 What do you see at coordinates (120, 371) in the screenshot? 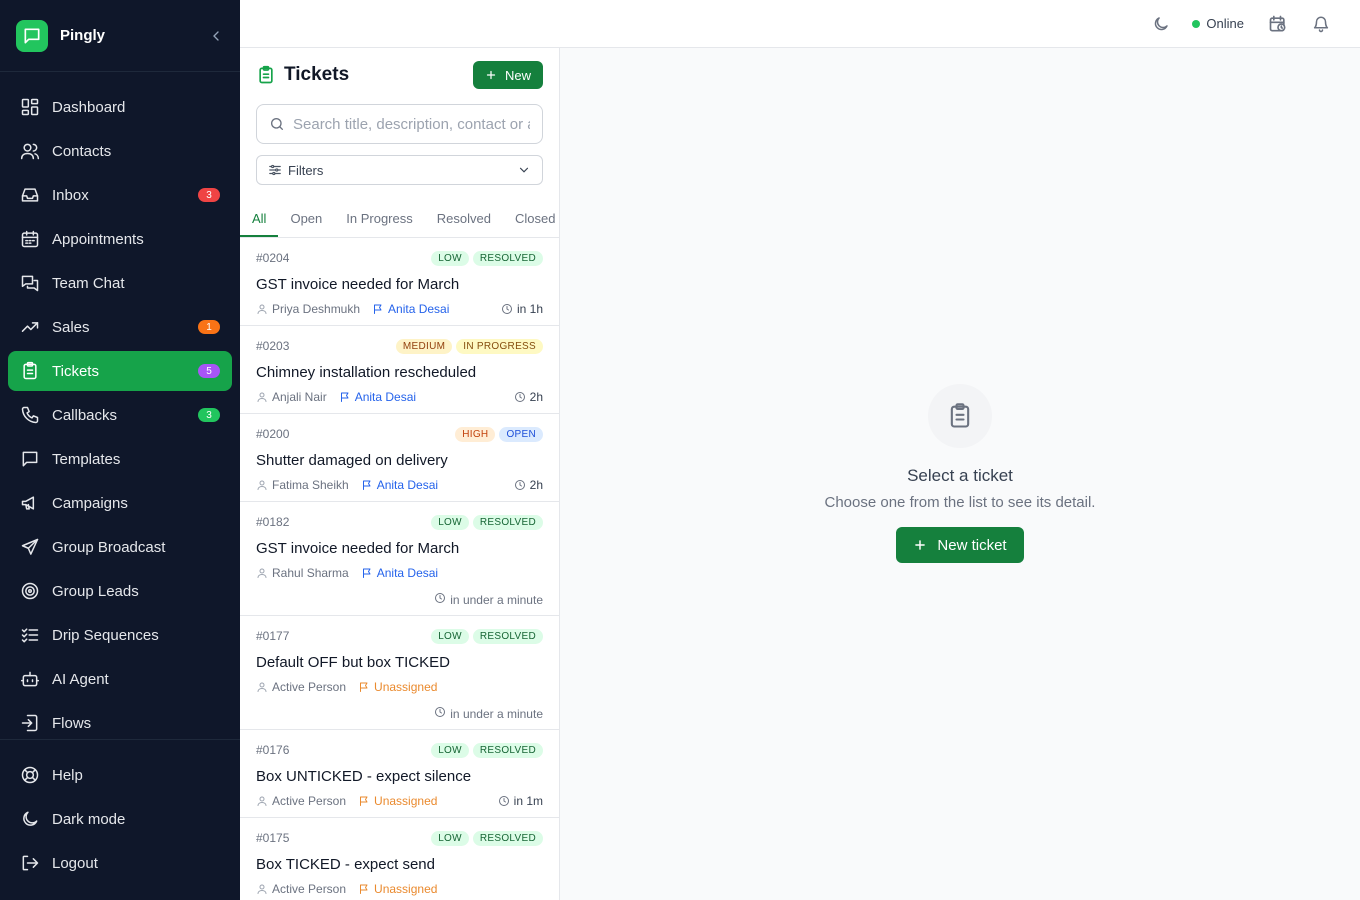
I see `sidebar-item-tickets: Tickets 5` at bounding box center [120, 371].